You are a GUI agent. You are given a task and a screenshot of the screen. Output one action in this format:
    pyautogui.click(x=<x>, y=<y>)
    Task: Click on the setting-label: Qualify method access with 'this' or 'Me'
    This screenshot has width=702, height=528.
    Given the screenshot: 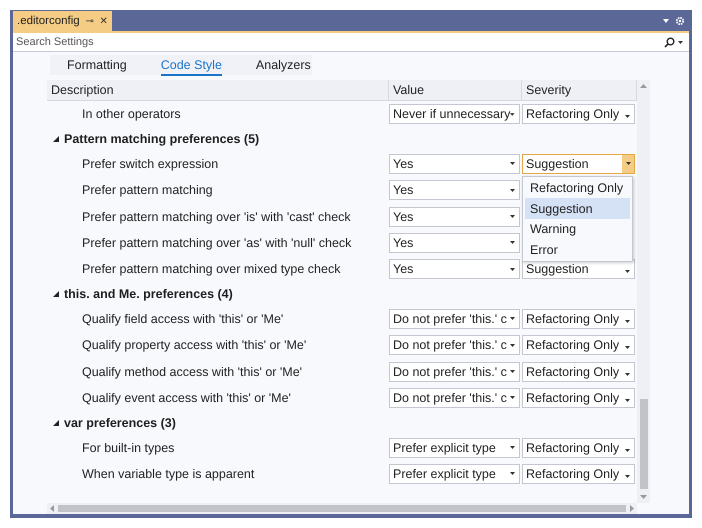 What is the action you would take?
    pyautogui.click(x=192, y=371)
    